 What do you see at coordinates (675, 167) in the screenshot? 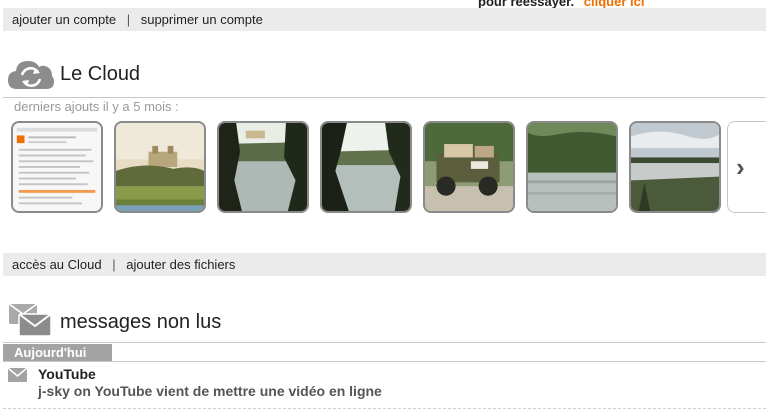
I see `thumbnail-lake-sky` at bounding box center [675, 167].